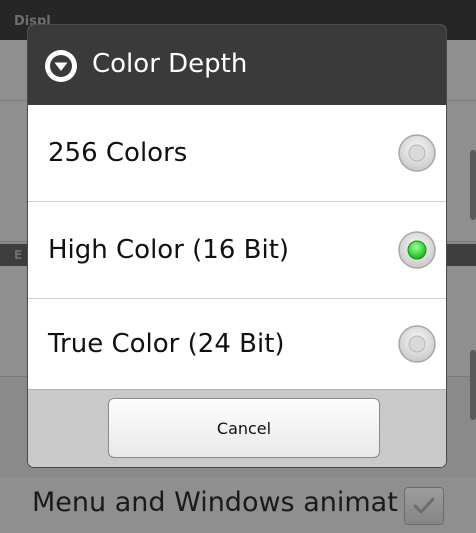  I want to click on dialog-title-bar: Color Depth, so click(237, 65).